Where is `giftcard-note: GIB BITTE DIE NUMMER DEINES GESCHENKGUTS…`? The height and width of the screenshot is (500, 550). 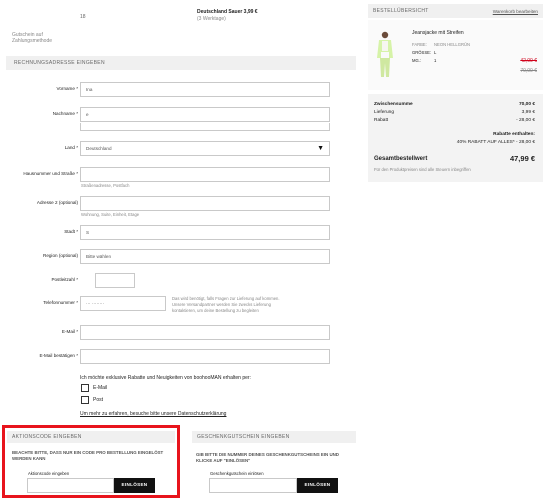
giftcard-note: GIB BITTE DIE NUMMER DEINES GESCHENKGUTS… is located at coordinates (267, 457).